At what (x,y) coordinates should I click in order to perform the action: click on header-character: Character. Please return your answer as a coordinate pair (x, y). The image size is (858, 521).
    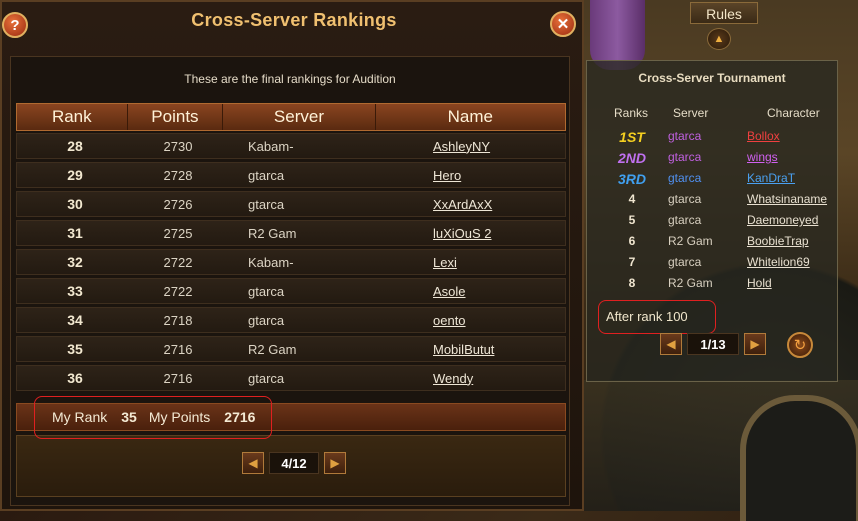
    Looking at the image, I should click on (793, 113).